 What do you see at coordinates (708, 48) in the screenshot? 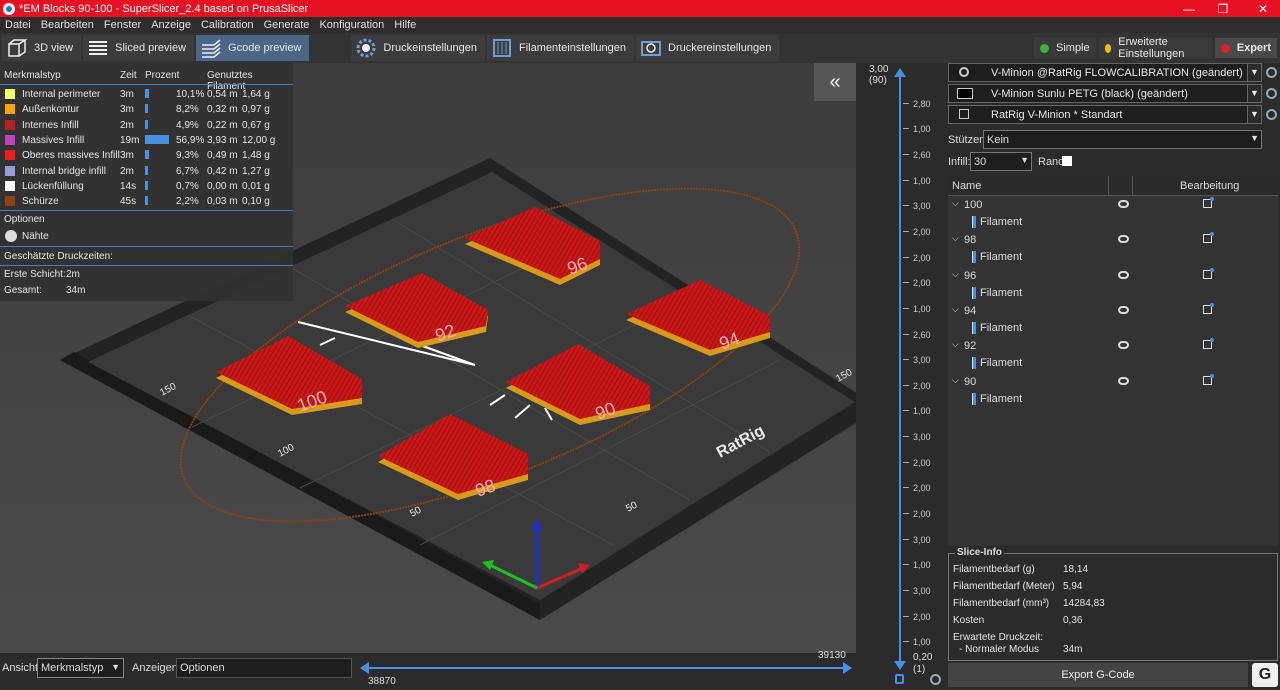
I see `tab-druckereinstellungen: Druckereinstellungen` at bounding box center [708, 48].